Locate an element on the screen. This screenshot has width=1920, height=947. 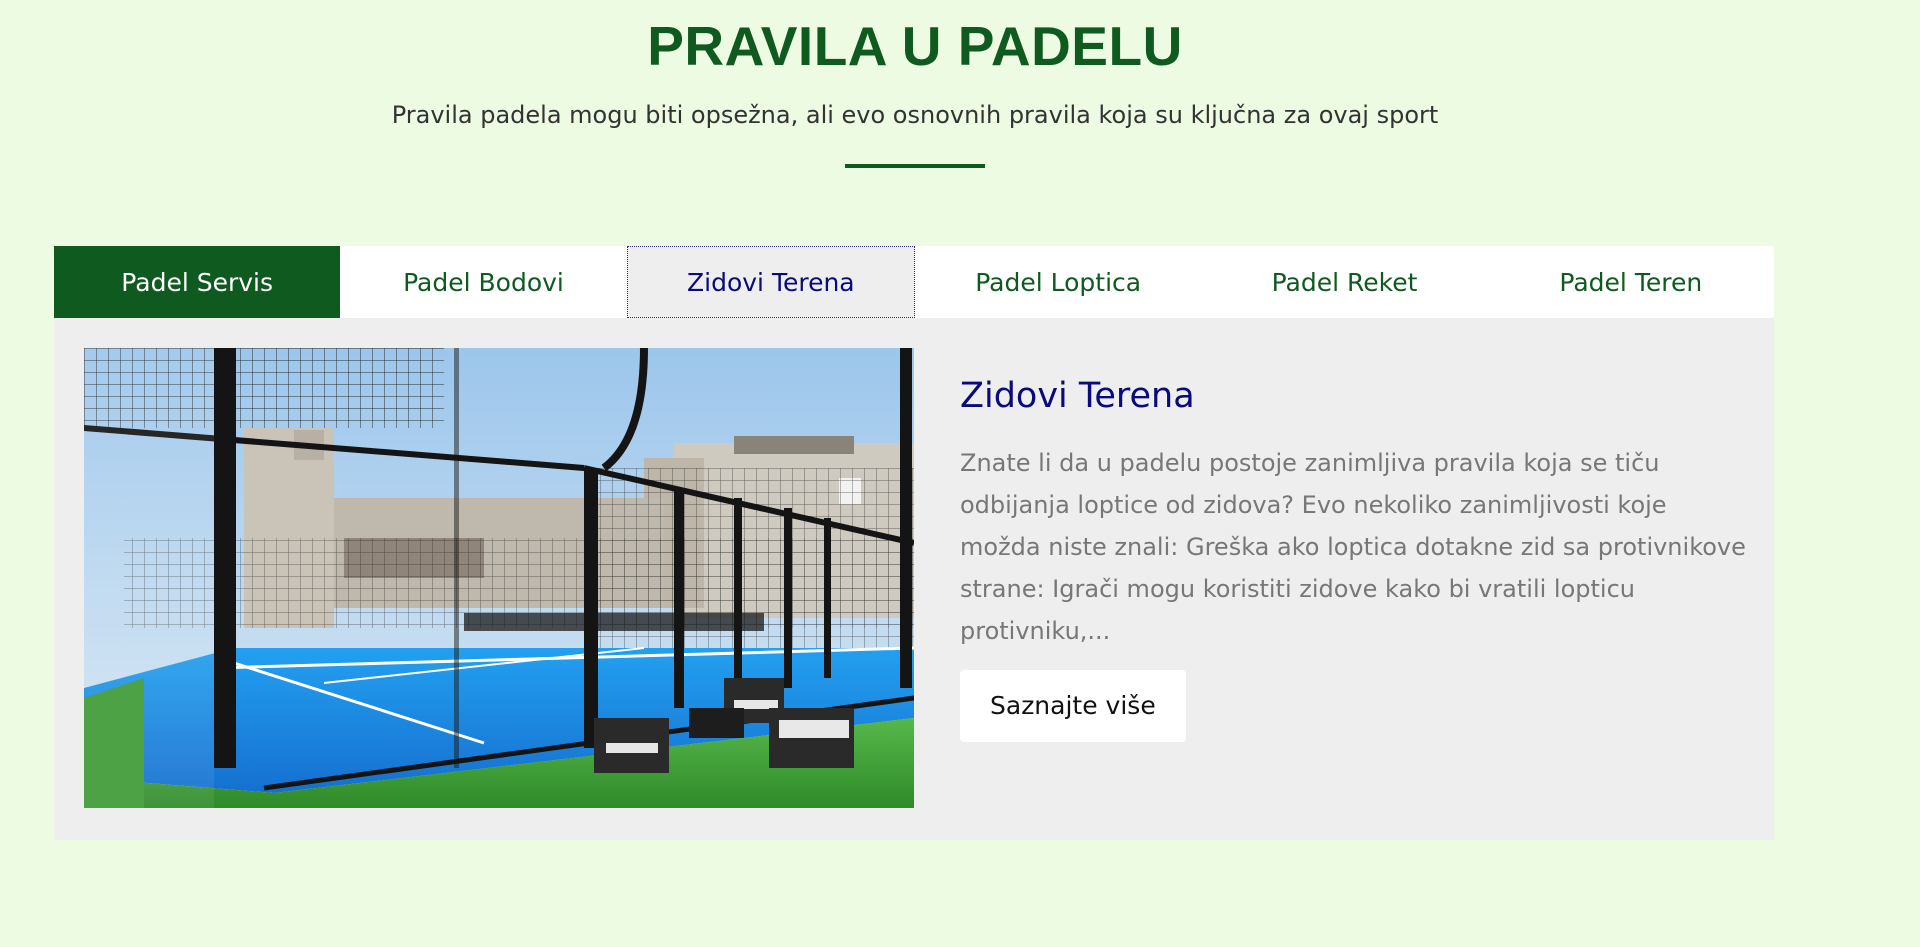
tab-padel-reket: Padel Reket is located at coordinates (1344, 282).